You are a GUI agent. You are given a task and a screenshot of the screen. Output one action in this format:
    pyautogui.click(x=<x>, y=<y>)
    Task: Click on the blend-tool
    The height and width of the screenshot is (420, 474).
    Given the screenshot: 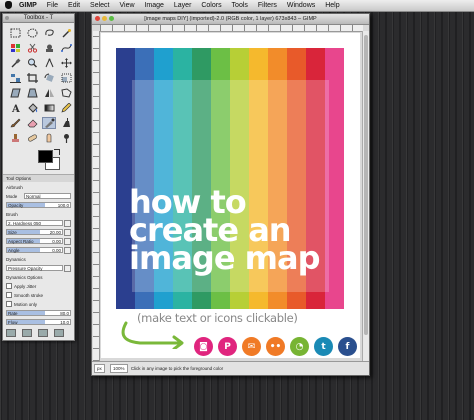 What is the action you would take?
    pyautogui.click(x=49, y=108)
    